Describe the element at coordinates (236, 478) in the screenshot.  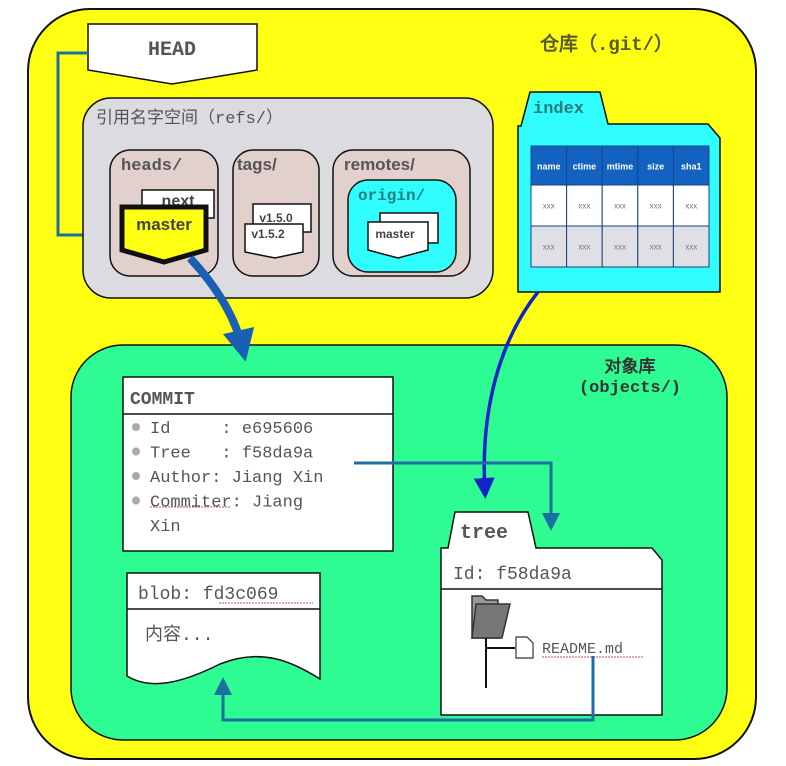
I see `commit-field: Author: Jiang Xin` at that location.